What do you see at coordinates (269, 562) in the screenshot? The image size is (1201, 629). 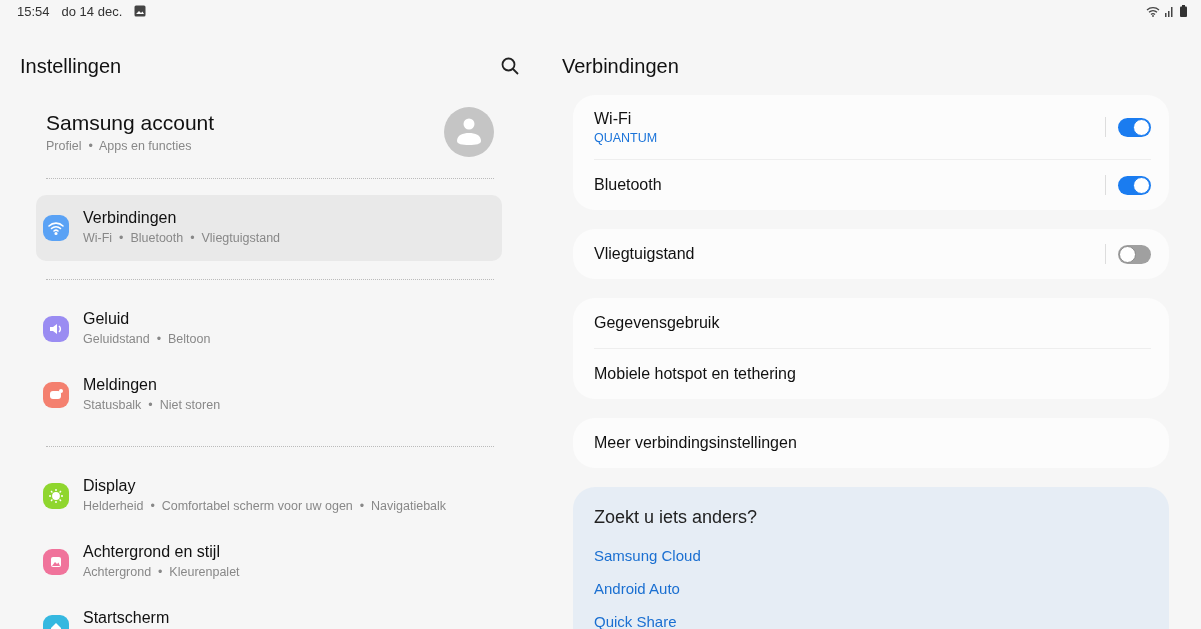 I see `settings-item: Achtergrond en stijl Achtergrond • Kleurenpalet` at bounding box center [269, 562].